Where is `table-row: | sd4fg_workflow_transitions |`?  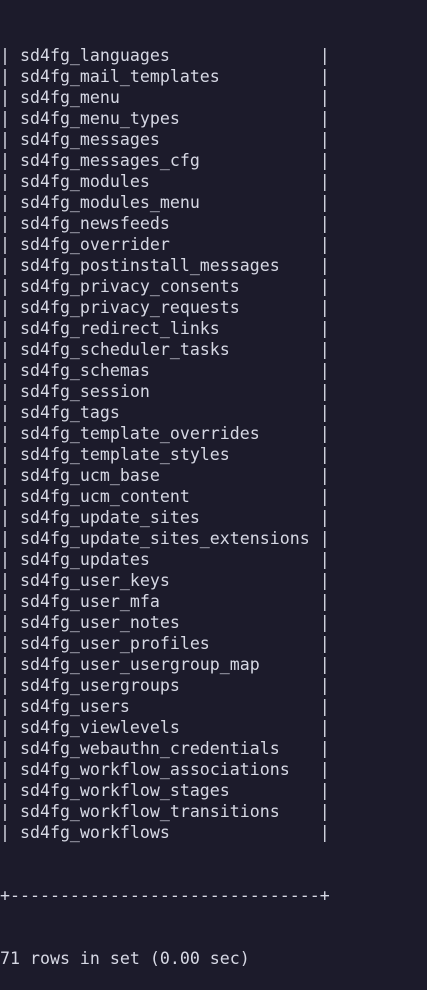
table-row: | sd4fg_workflow_transitions | is located at coordinates (165, 811).